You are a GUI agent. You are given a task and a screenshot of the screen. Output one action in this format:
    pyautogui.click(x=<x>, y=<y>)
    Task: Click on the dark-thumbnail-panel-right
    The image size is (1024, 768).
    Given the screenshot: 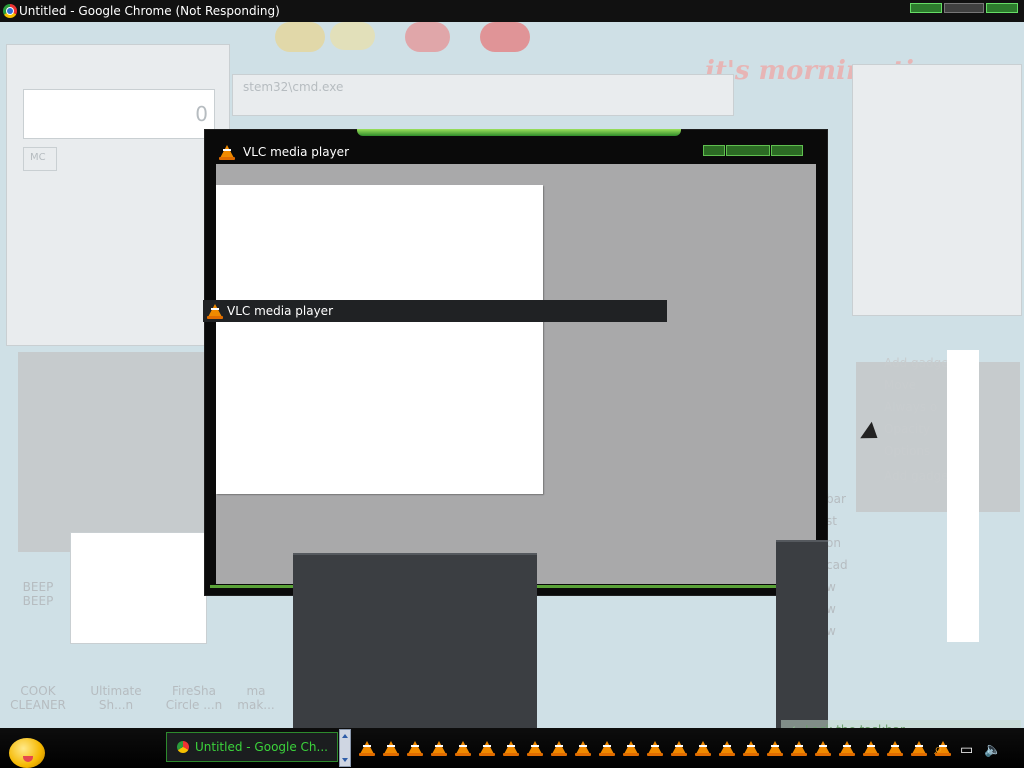 What is the action you would take?
    pyautogui.click(x=802, y=635)
    